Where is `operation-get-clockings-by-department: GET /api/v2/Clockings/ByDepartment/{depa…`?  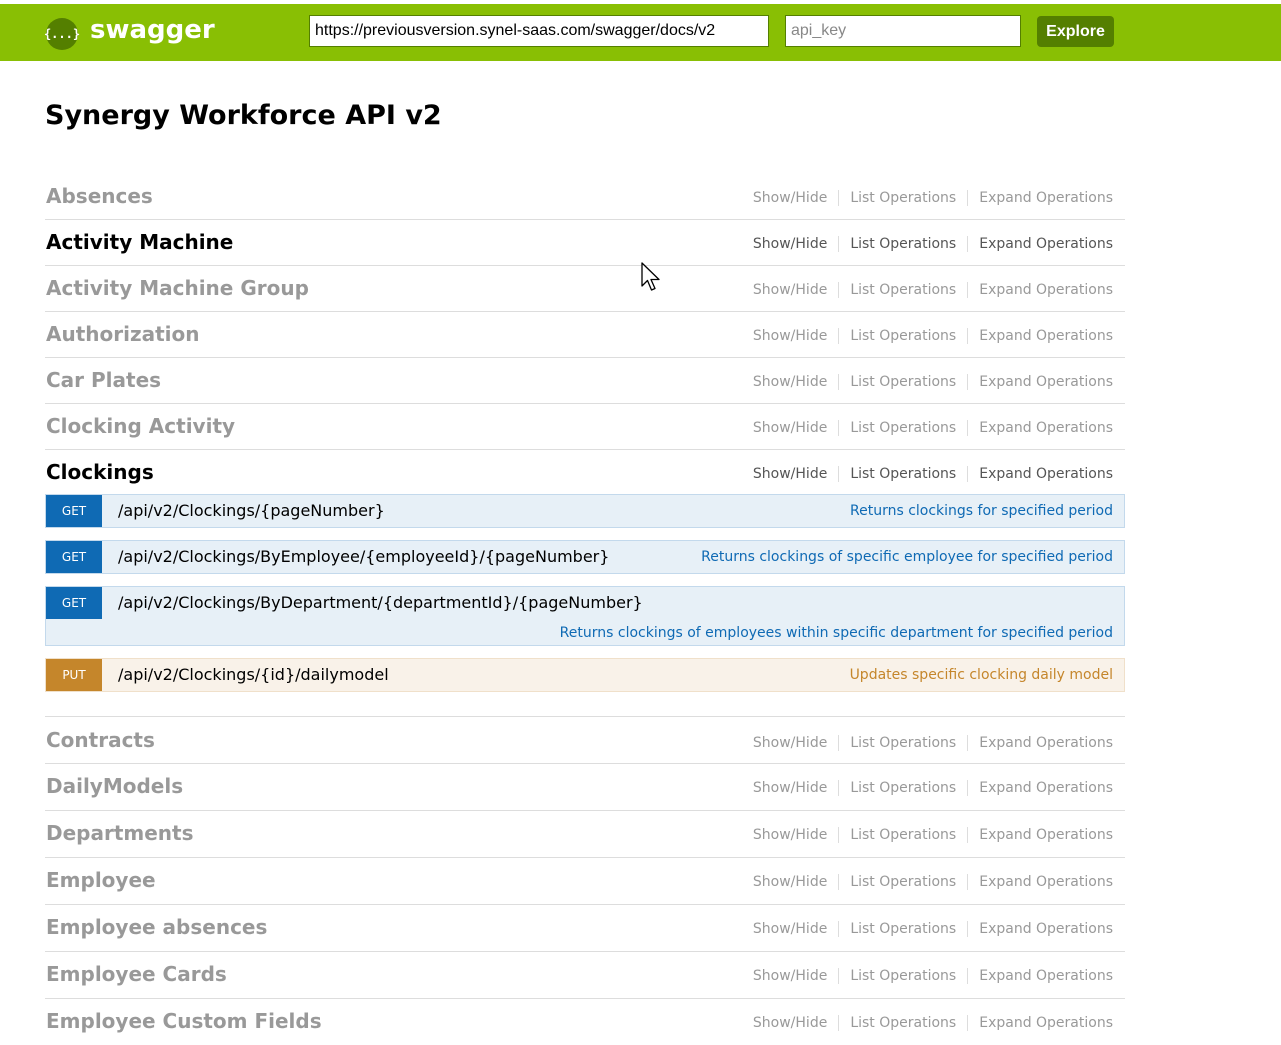
operation-get-clockings-by-department: GET /api/v2/Clockings/ByDepartment/{depa… is located at coordinates (585, 616).